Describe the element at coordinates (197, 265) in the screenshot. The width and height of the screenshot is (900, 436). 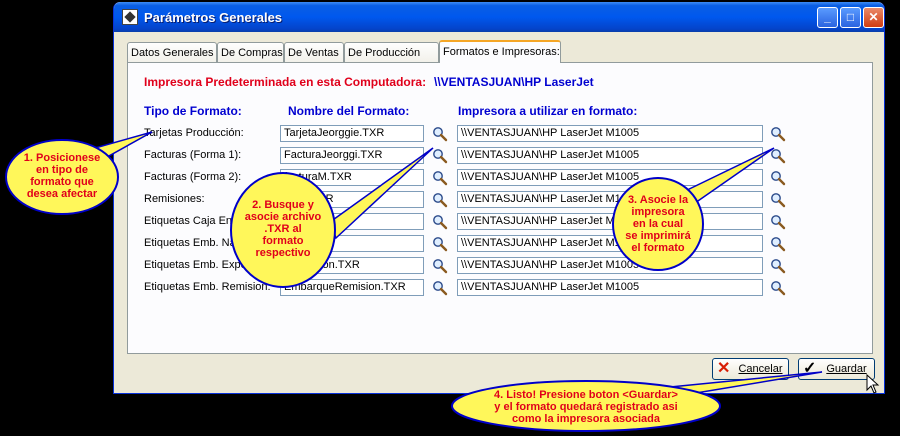
I see `format-type-label: Etiquetas Emb. Expor` at that location.